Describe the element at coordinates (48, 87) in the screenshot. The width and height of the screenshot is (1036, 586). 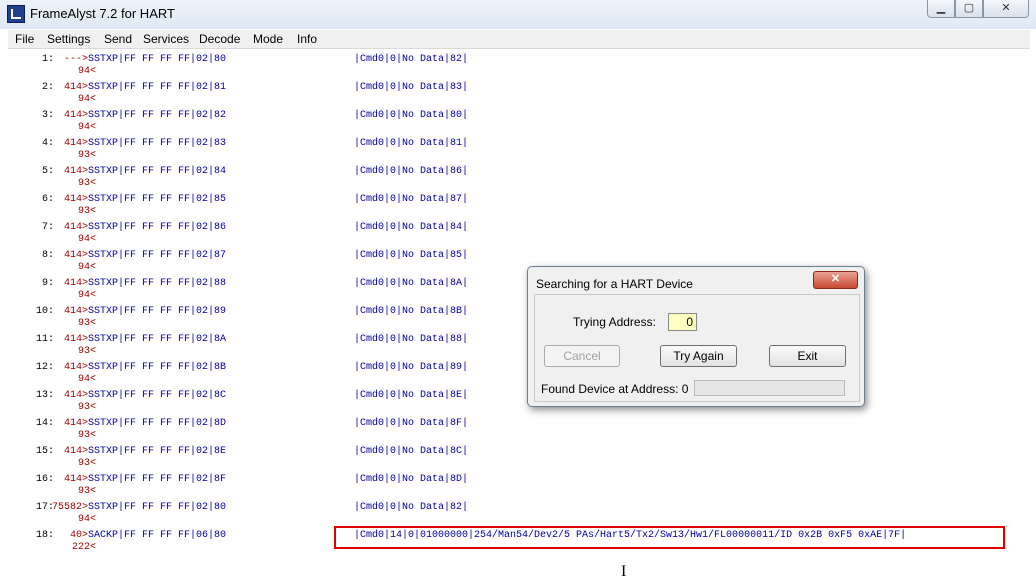
I see `log-row-number: 2:` at that location.